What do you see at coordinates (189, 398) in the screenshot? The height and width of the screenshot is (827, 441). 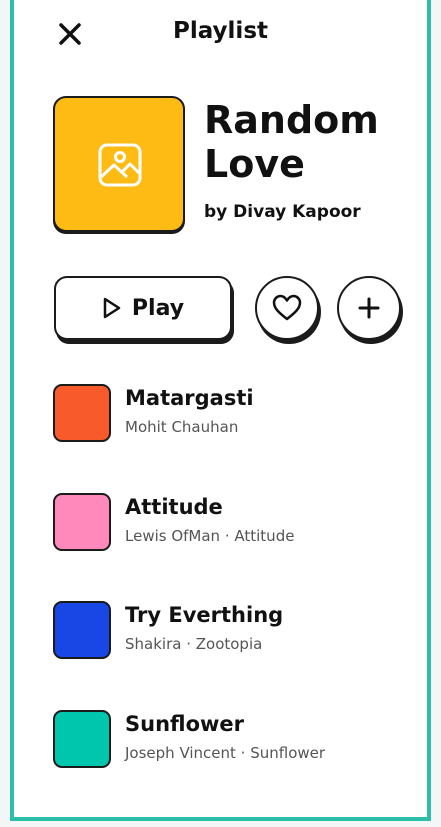 I see `track-title: Matargasti` at bounding box center [189, 398].